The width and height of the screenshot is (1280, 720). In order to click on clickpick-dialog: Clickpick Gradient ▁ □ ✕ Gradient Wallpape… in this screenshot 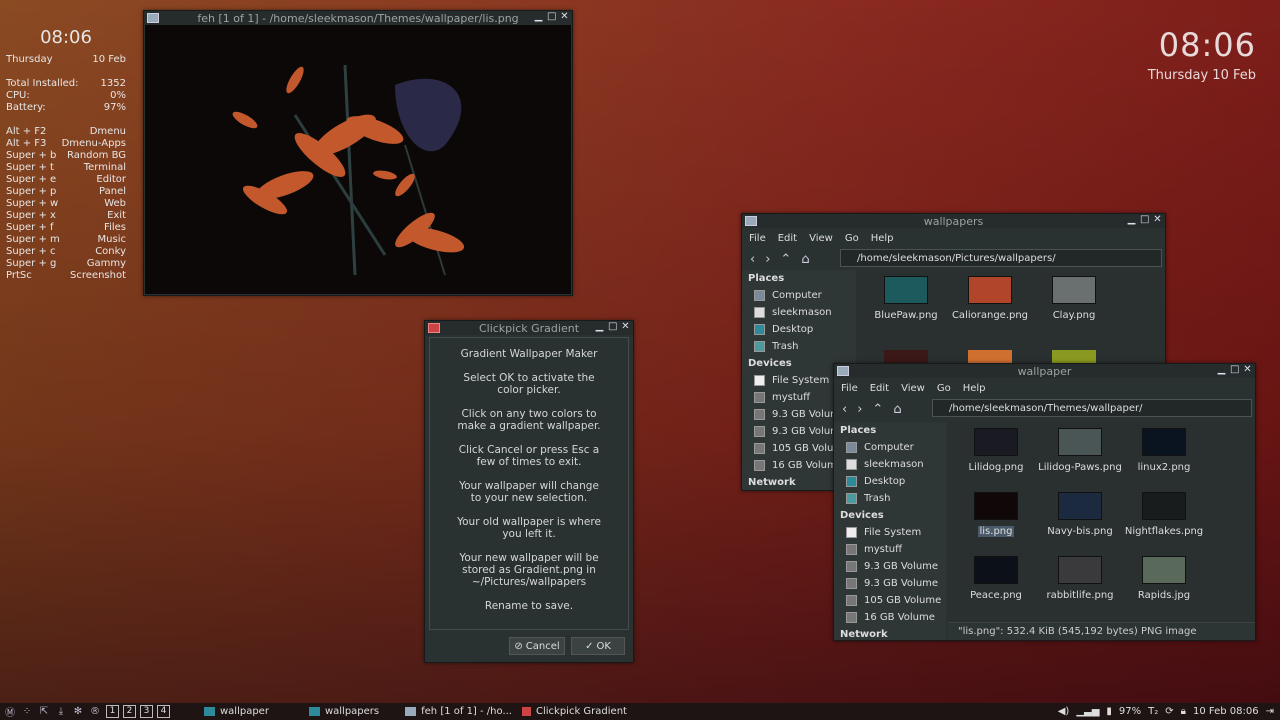, I will do `click(529, 491)`.